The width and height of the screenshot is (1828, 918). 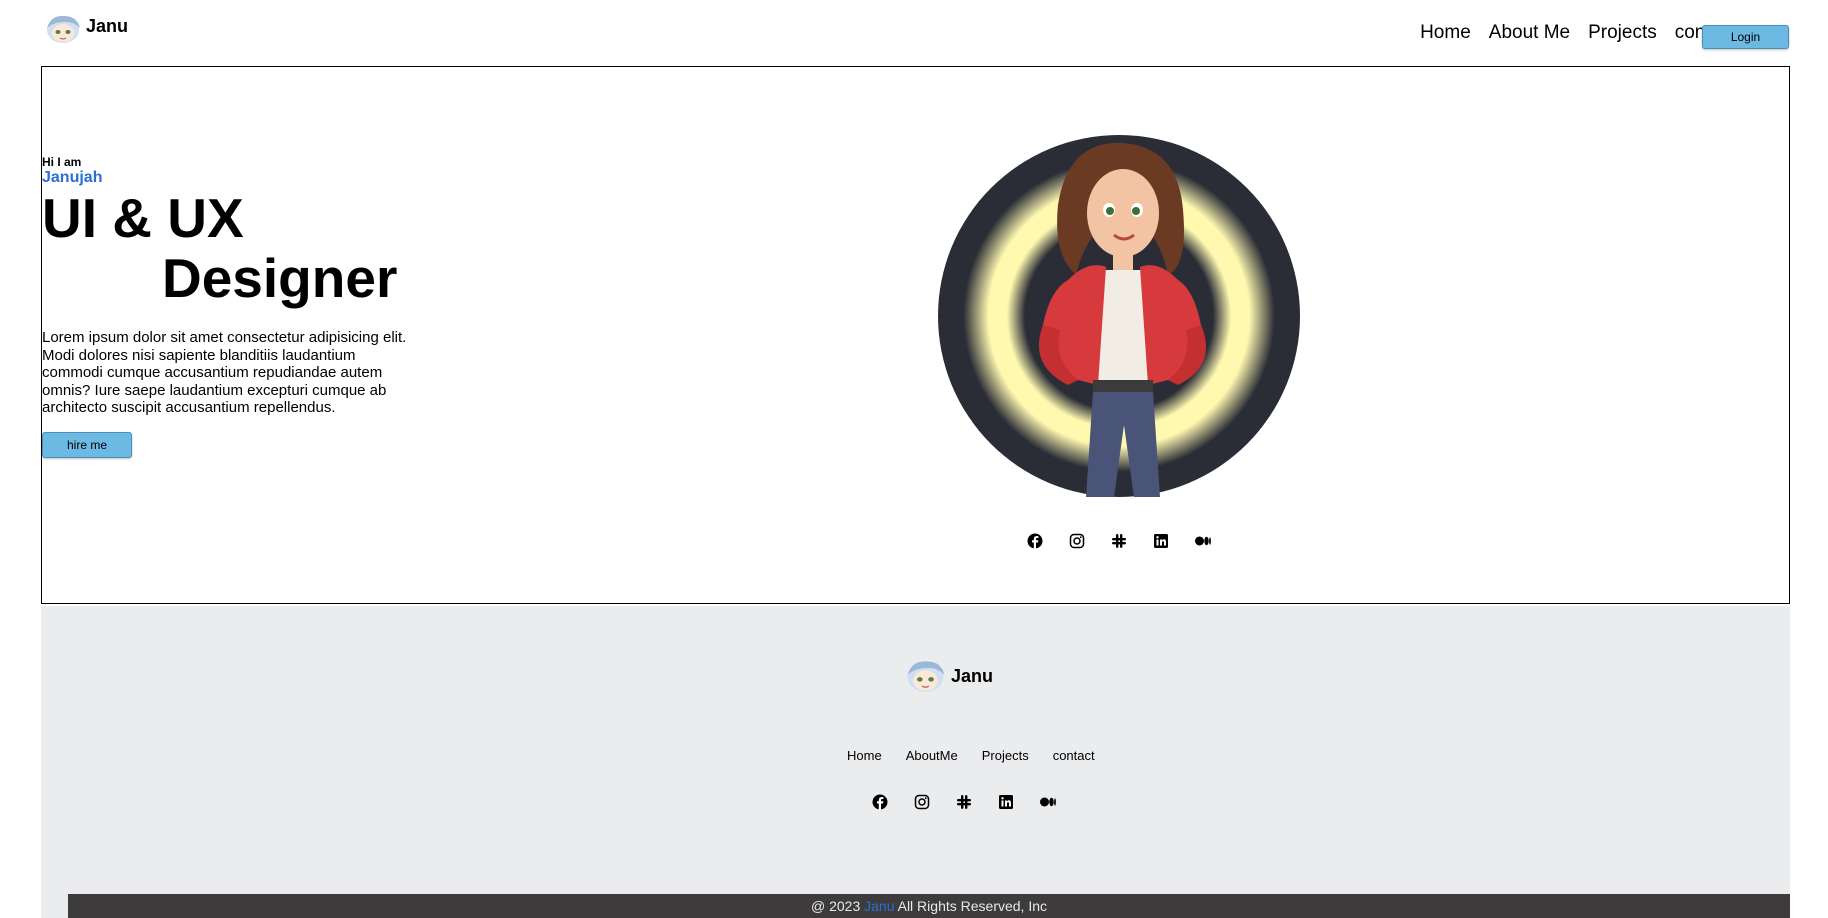 I want to click on nav-about-me: About Me, so click(x=1529, y=33).